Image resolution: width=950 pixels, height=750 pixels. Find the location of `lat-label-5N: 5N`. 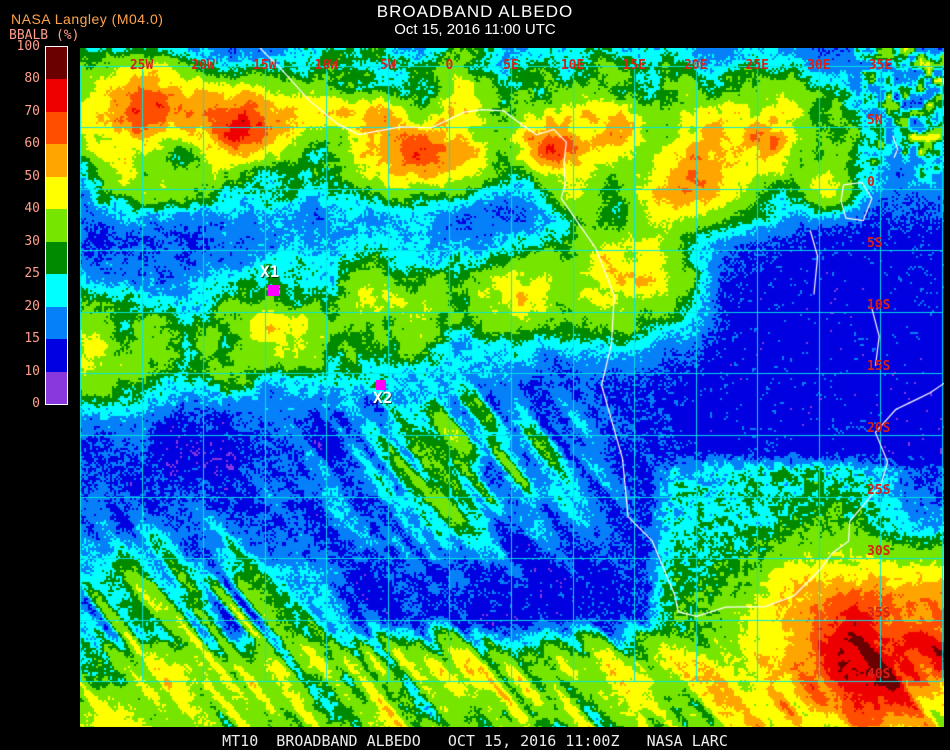

lat-label-5N: 5N is located at coordinates (875, 121).